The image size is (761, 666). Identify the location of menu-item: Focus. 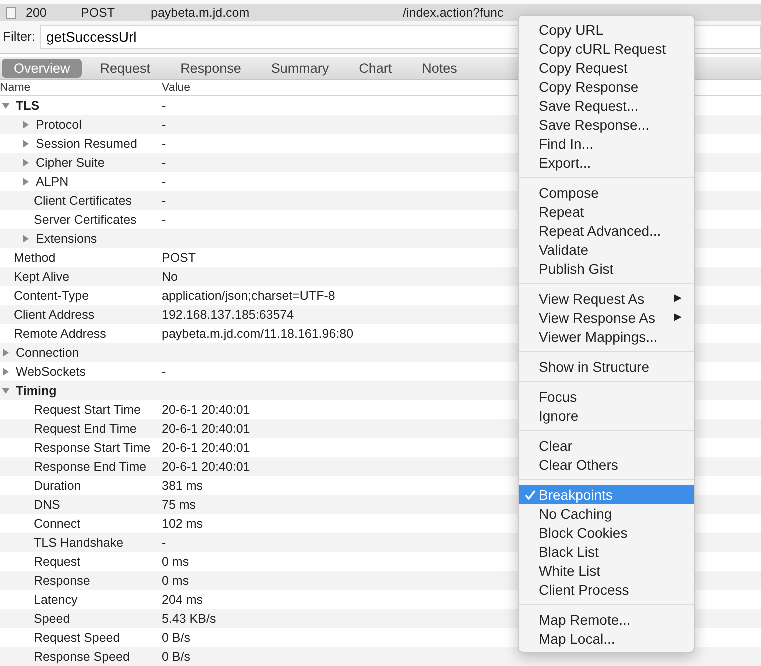
(606, 396).